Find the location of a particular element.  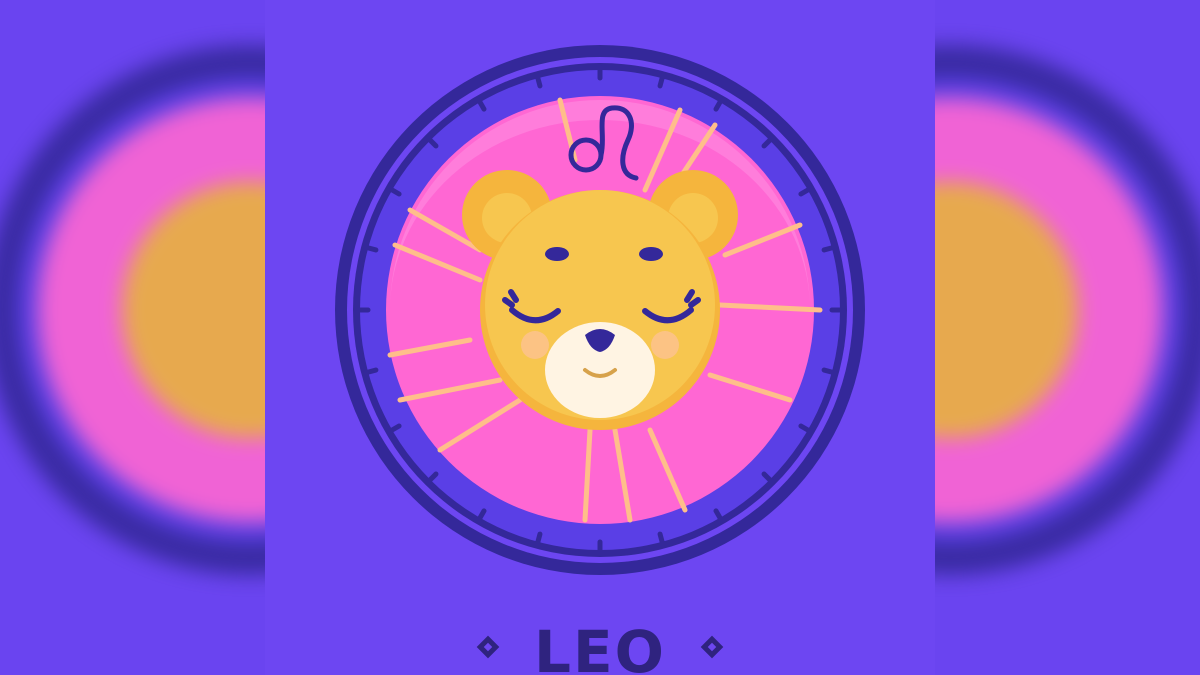

sign-title: LEO is located at coordinates (600, 646).